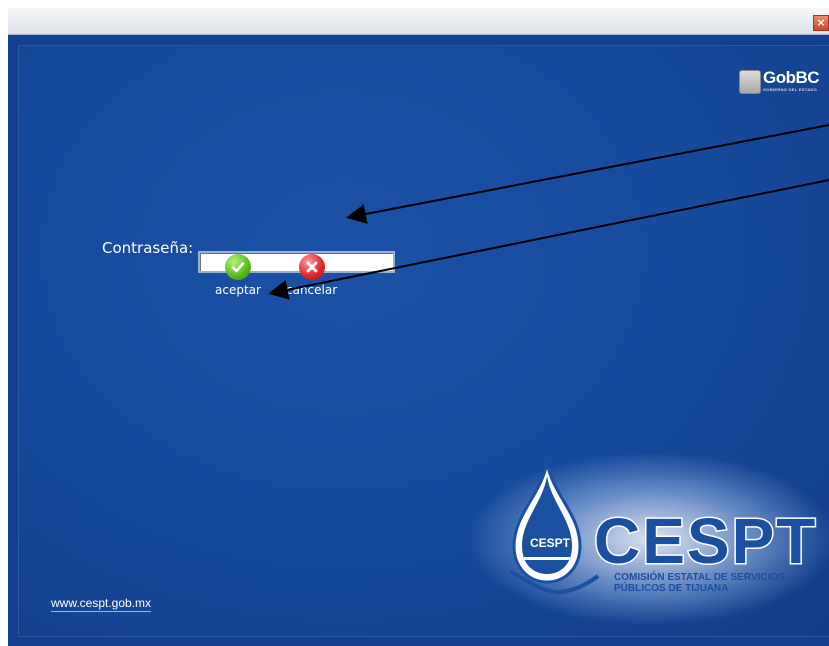  What do you see at coordinates (237, 267) in the screenshot?
I see `checkmark-icon` at bounding box center [237, 267].